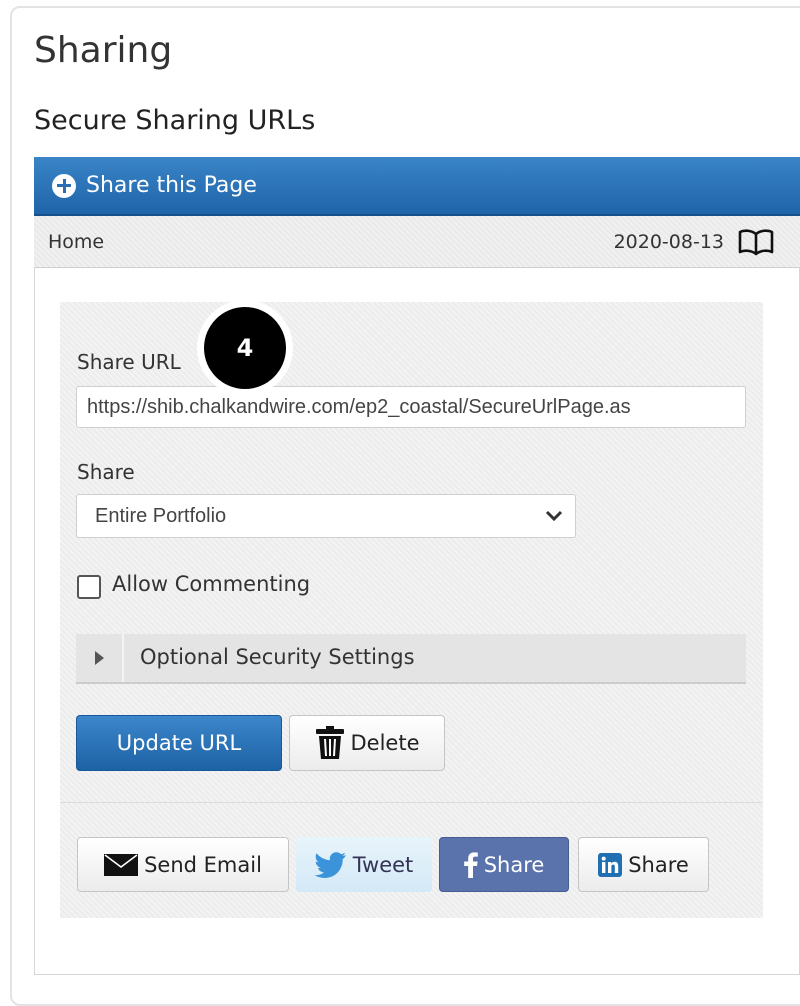 This screenshot has height=1006, width=800. I want to click on share-url-input, so click(411, 407).